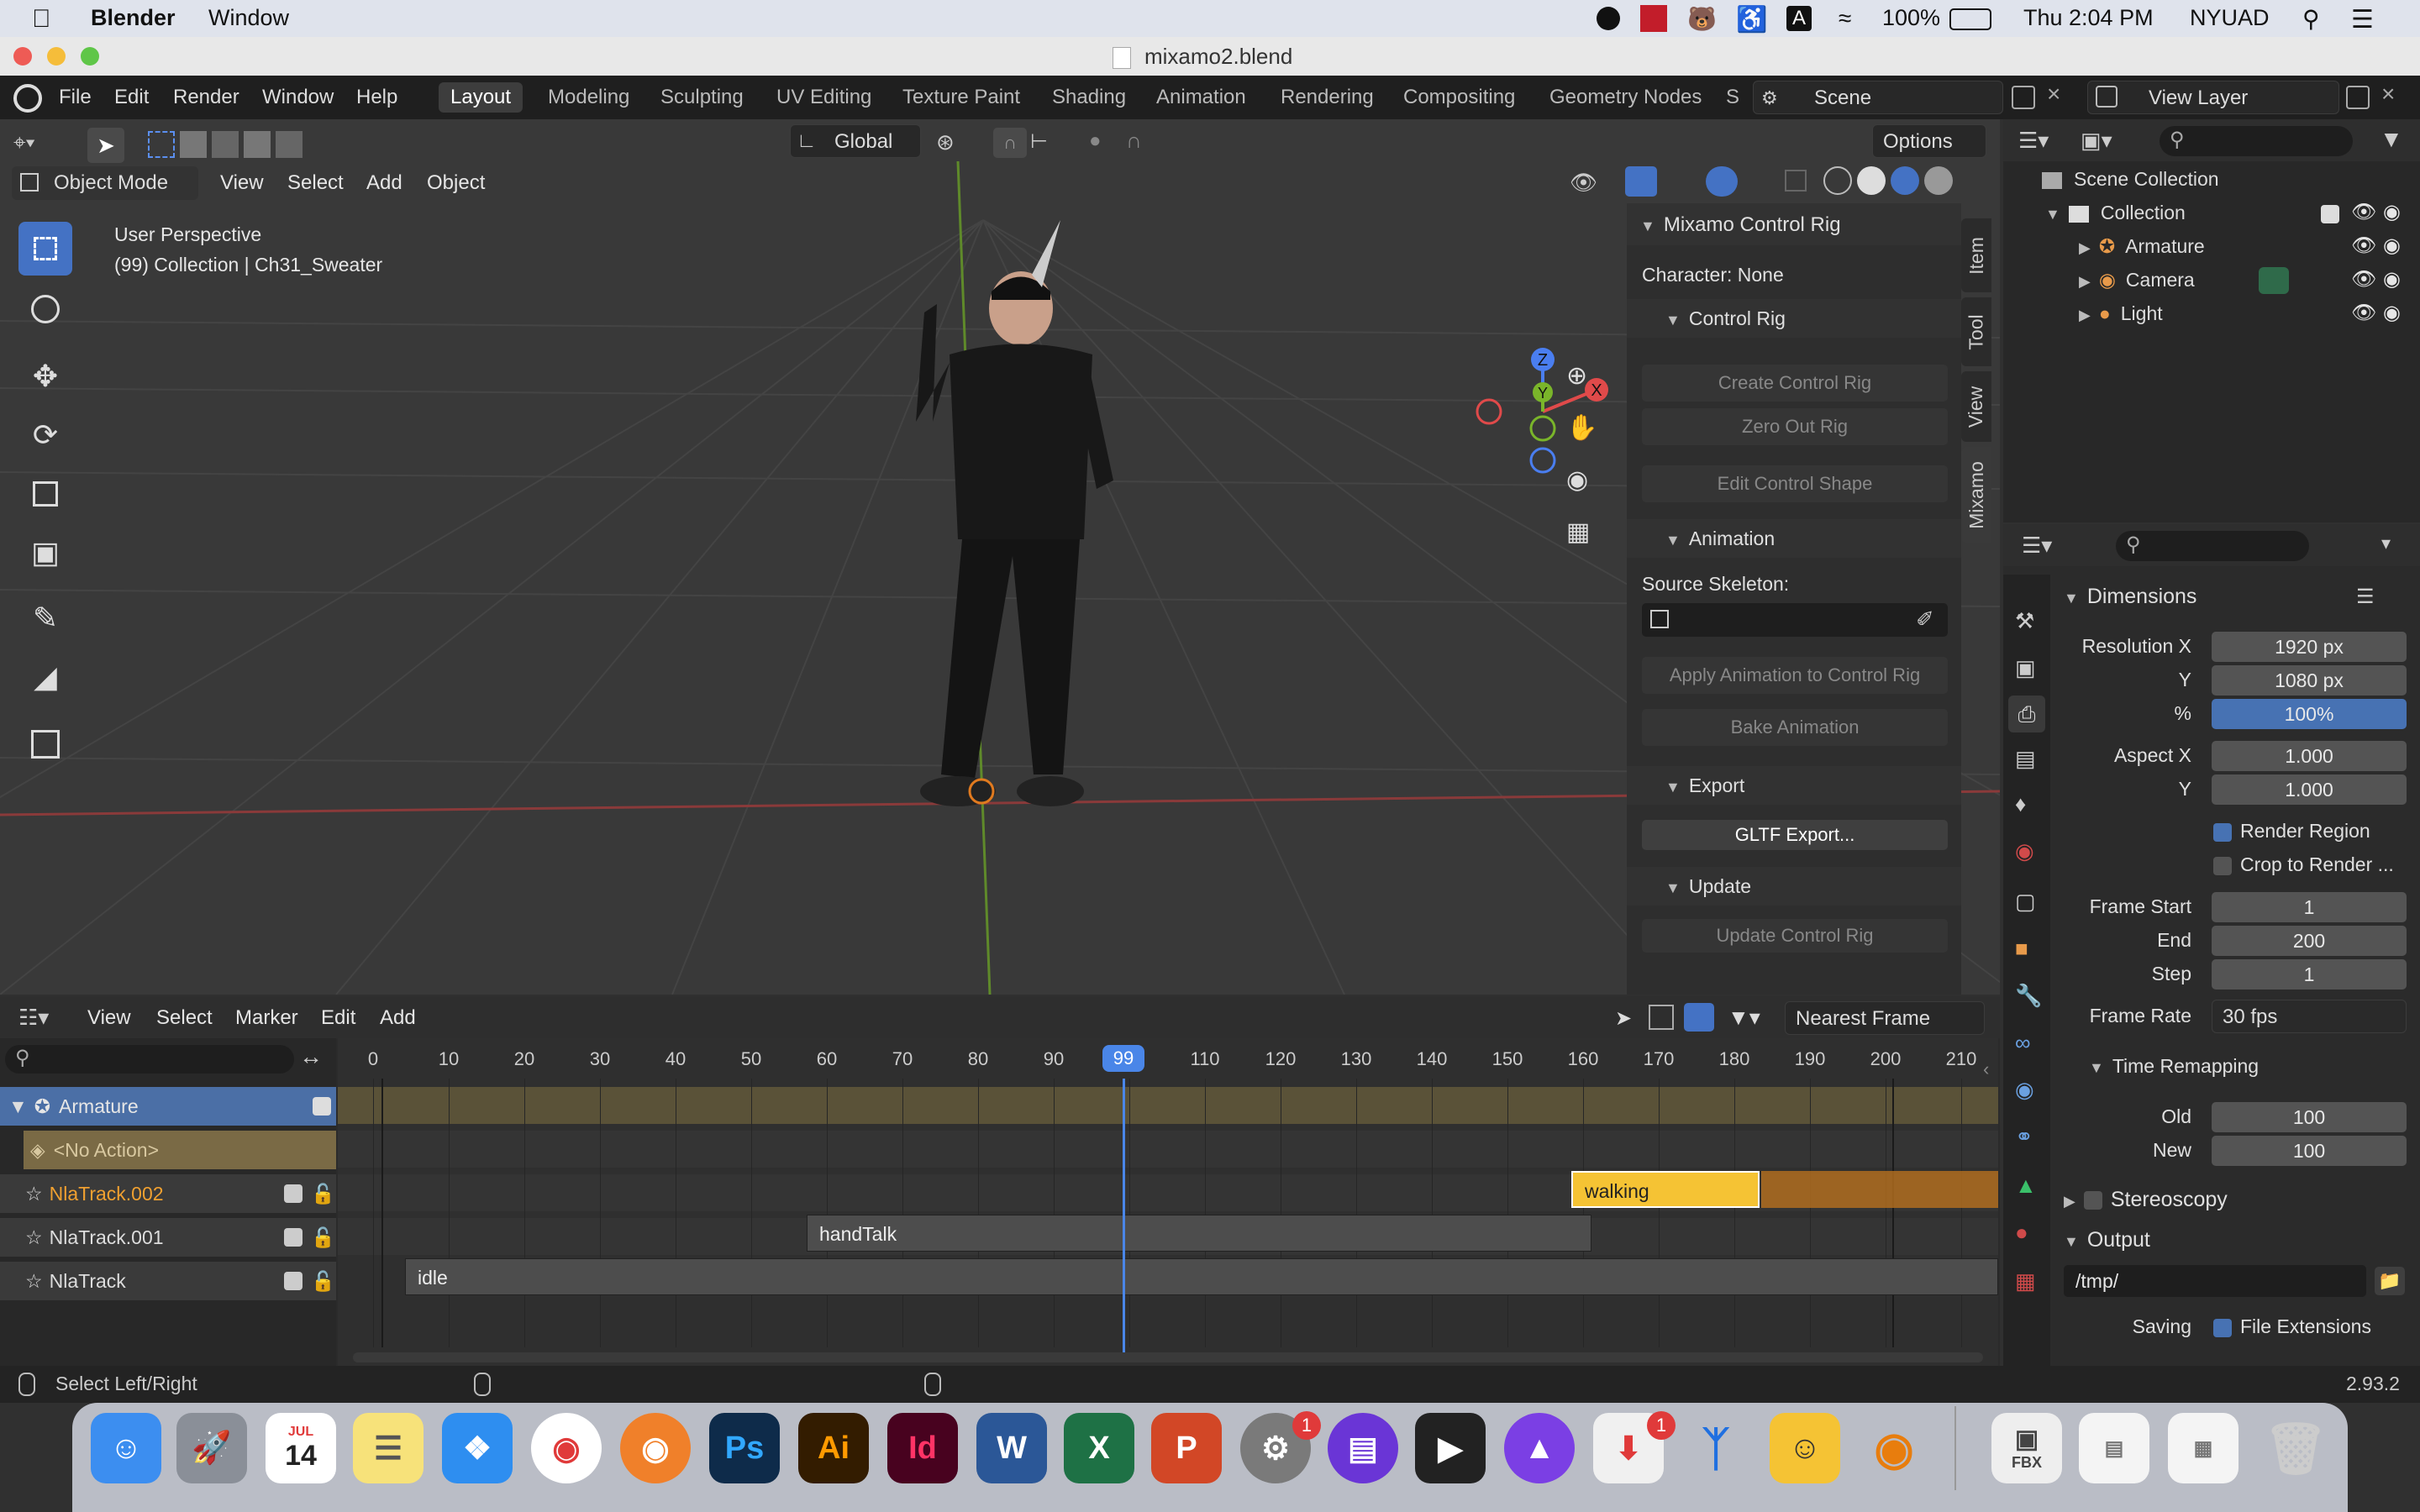  What do you see at coordinates (105, 183) in the screenshot?
I see `mode-dropdown: Object Mode` at bounding box center [105, 183].